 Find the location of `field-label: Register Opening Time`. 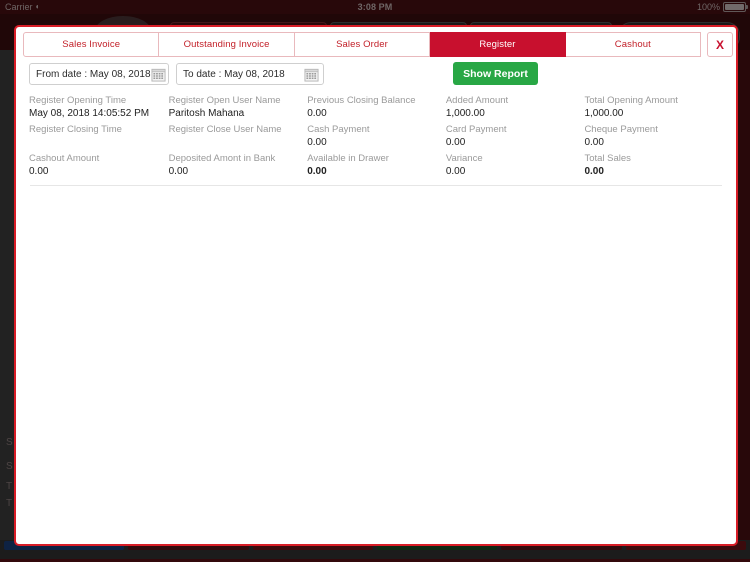

field-label: Register Opening Time is located at coordinates (78, 100).